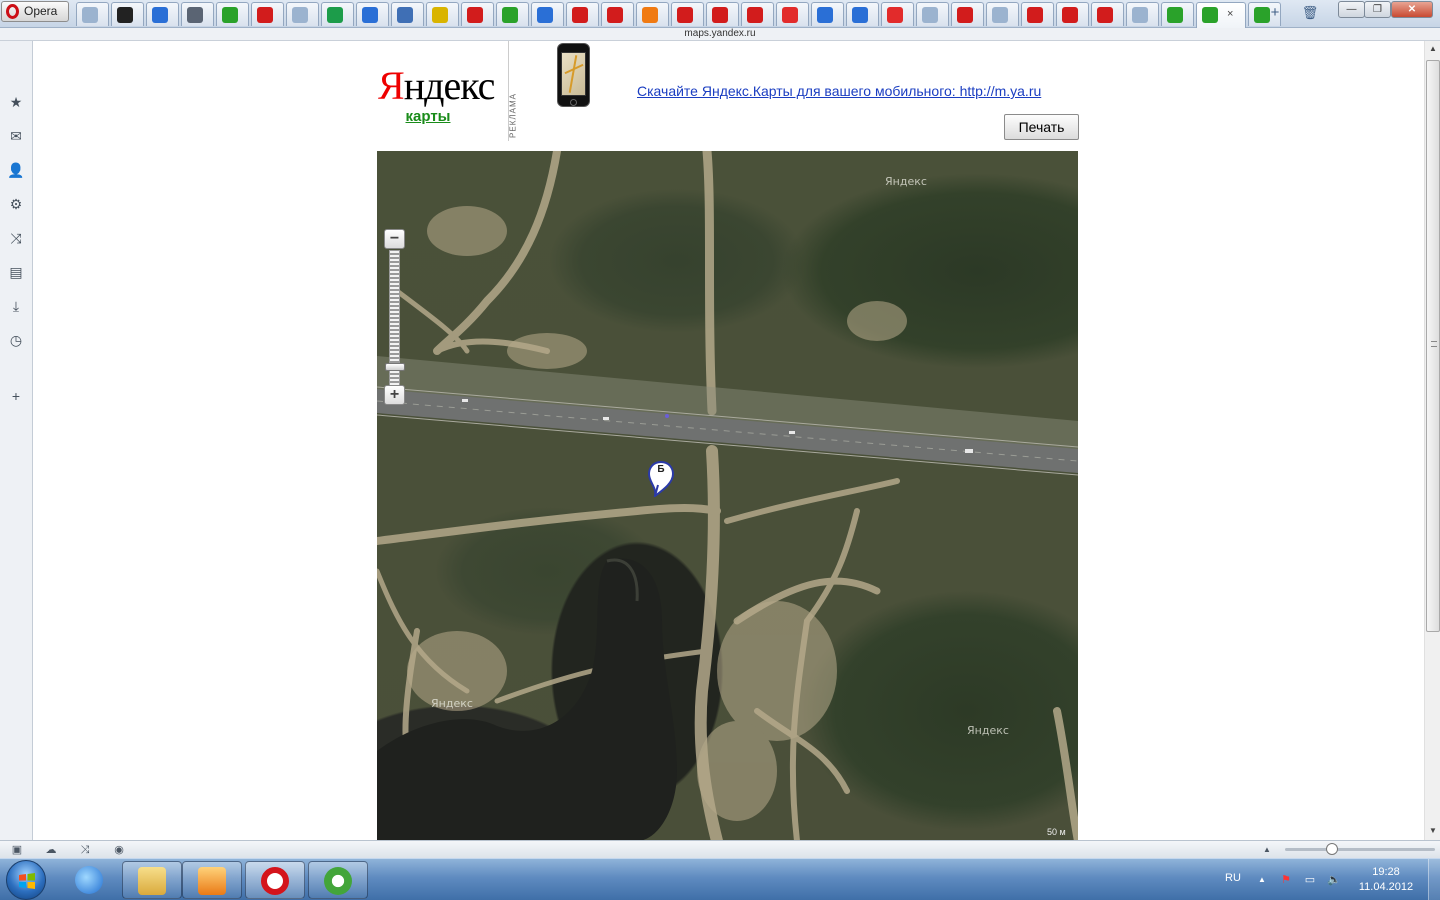 The width and height of the screenshot is (1440, 900). What do you see at coordinates (90, 880) in the screenshot?
I see `internet-explorer-icon` at bounding box center [90, 880].